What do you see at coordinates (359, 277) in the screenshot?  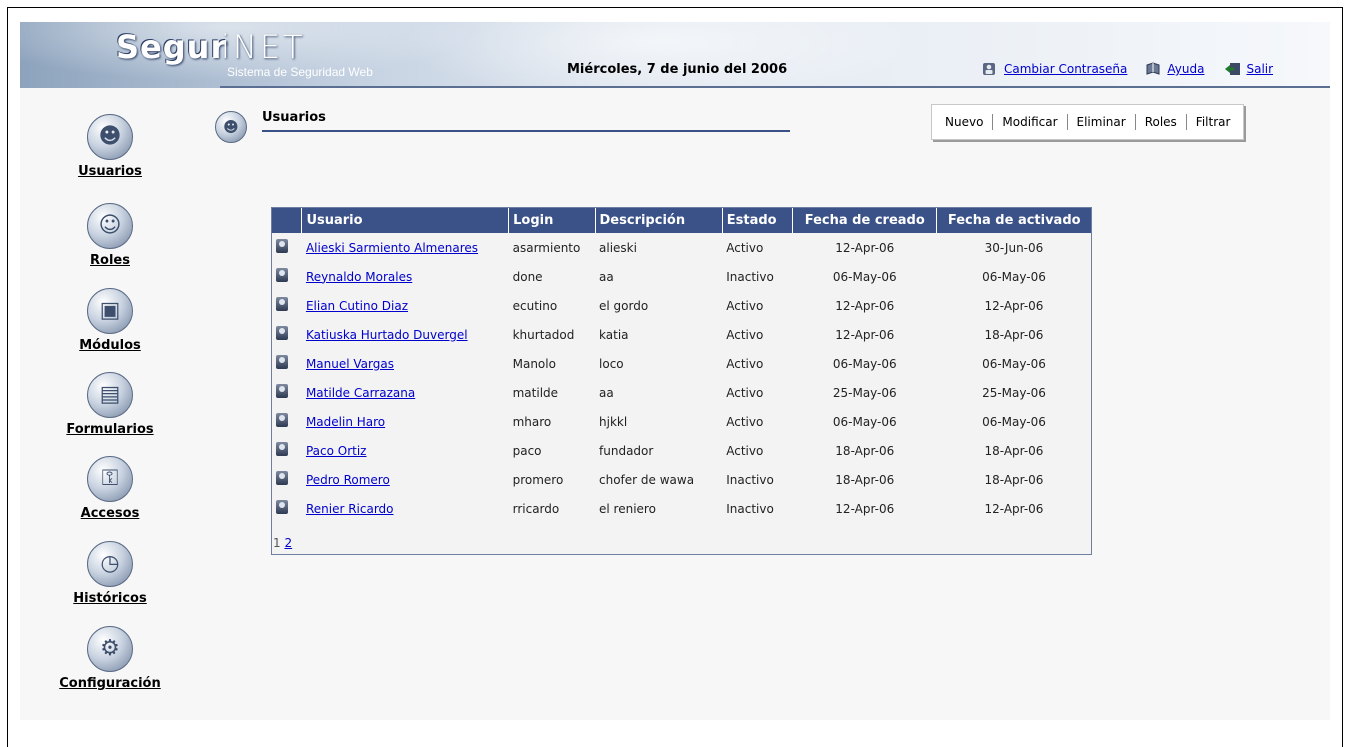 I see `user-name-link: Reynaldo Morales` at bounding box center [359, 277].